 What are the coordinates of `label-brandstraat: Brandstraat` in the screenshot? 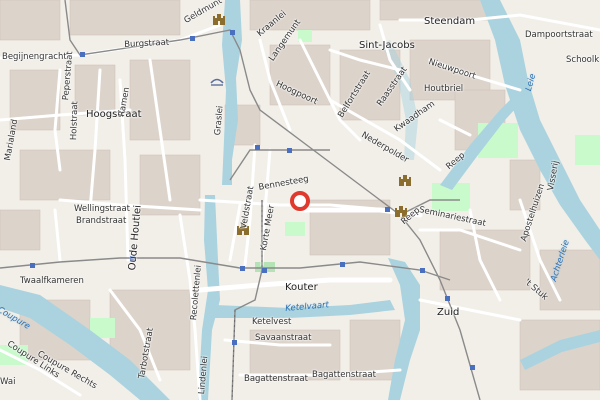 It's located at (101, 221).